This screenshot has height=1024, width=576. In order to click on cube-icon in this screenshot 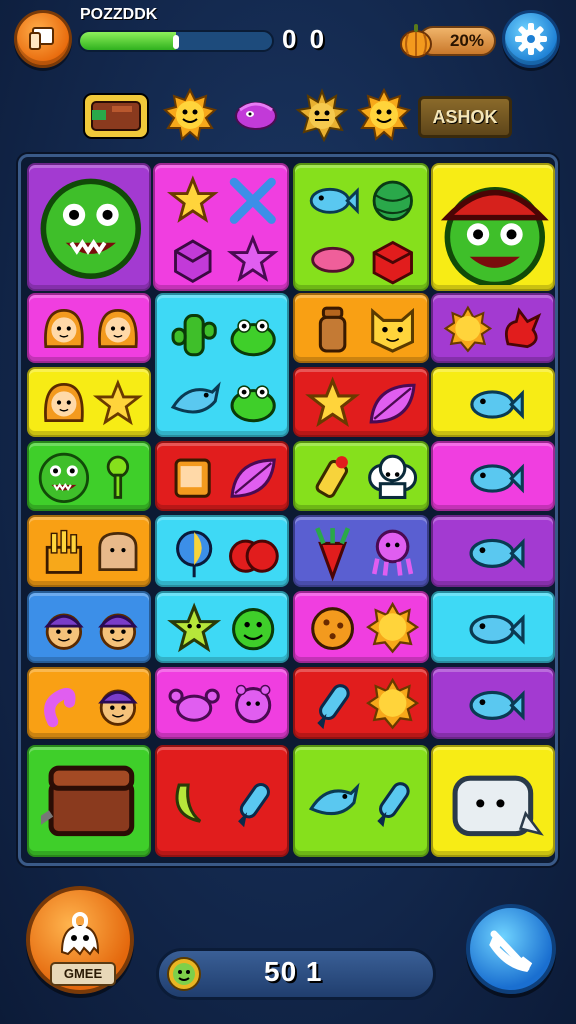, I will do `click(193, 261)`.